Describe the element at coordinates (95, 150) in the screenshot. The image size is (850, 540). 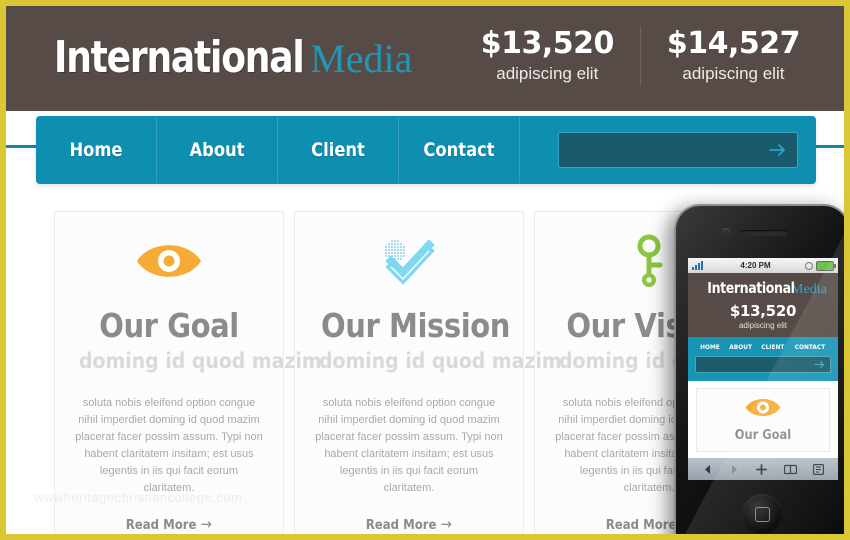
I see `nav-item-home: Home` at that location.